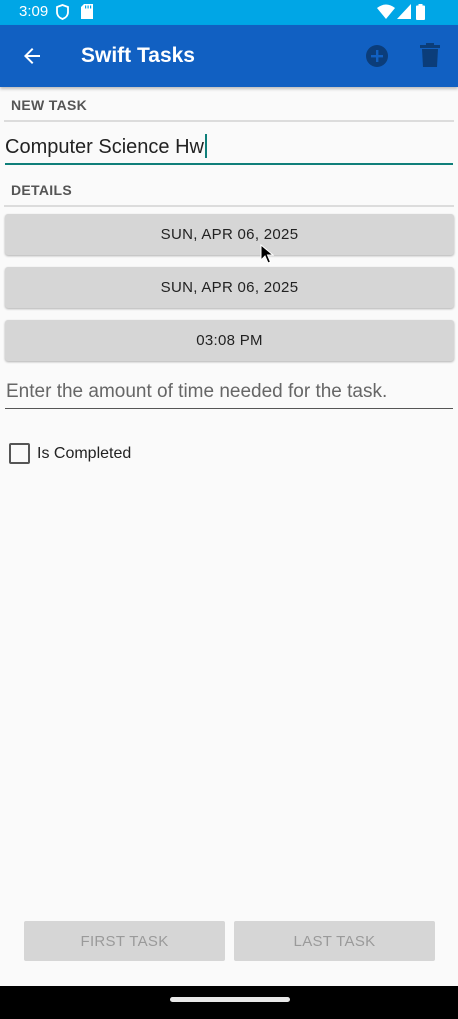 This screenshot has width=458, height=1019. What do you see at coordinates (32, 56) in the screenshot?
I see `back-arrow-icon` at bounding box center [32, 56].